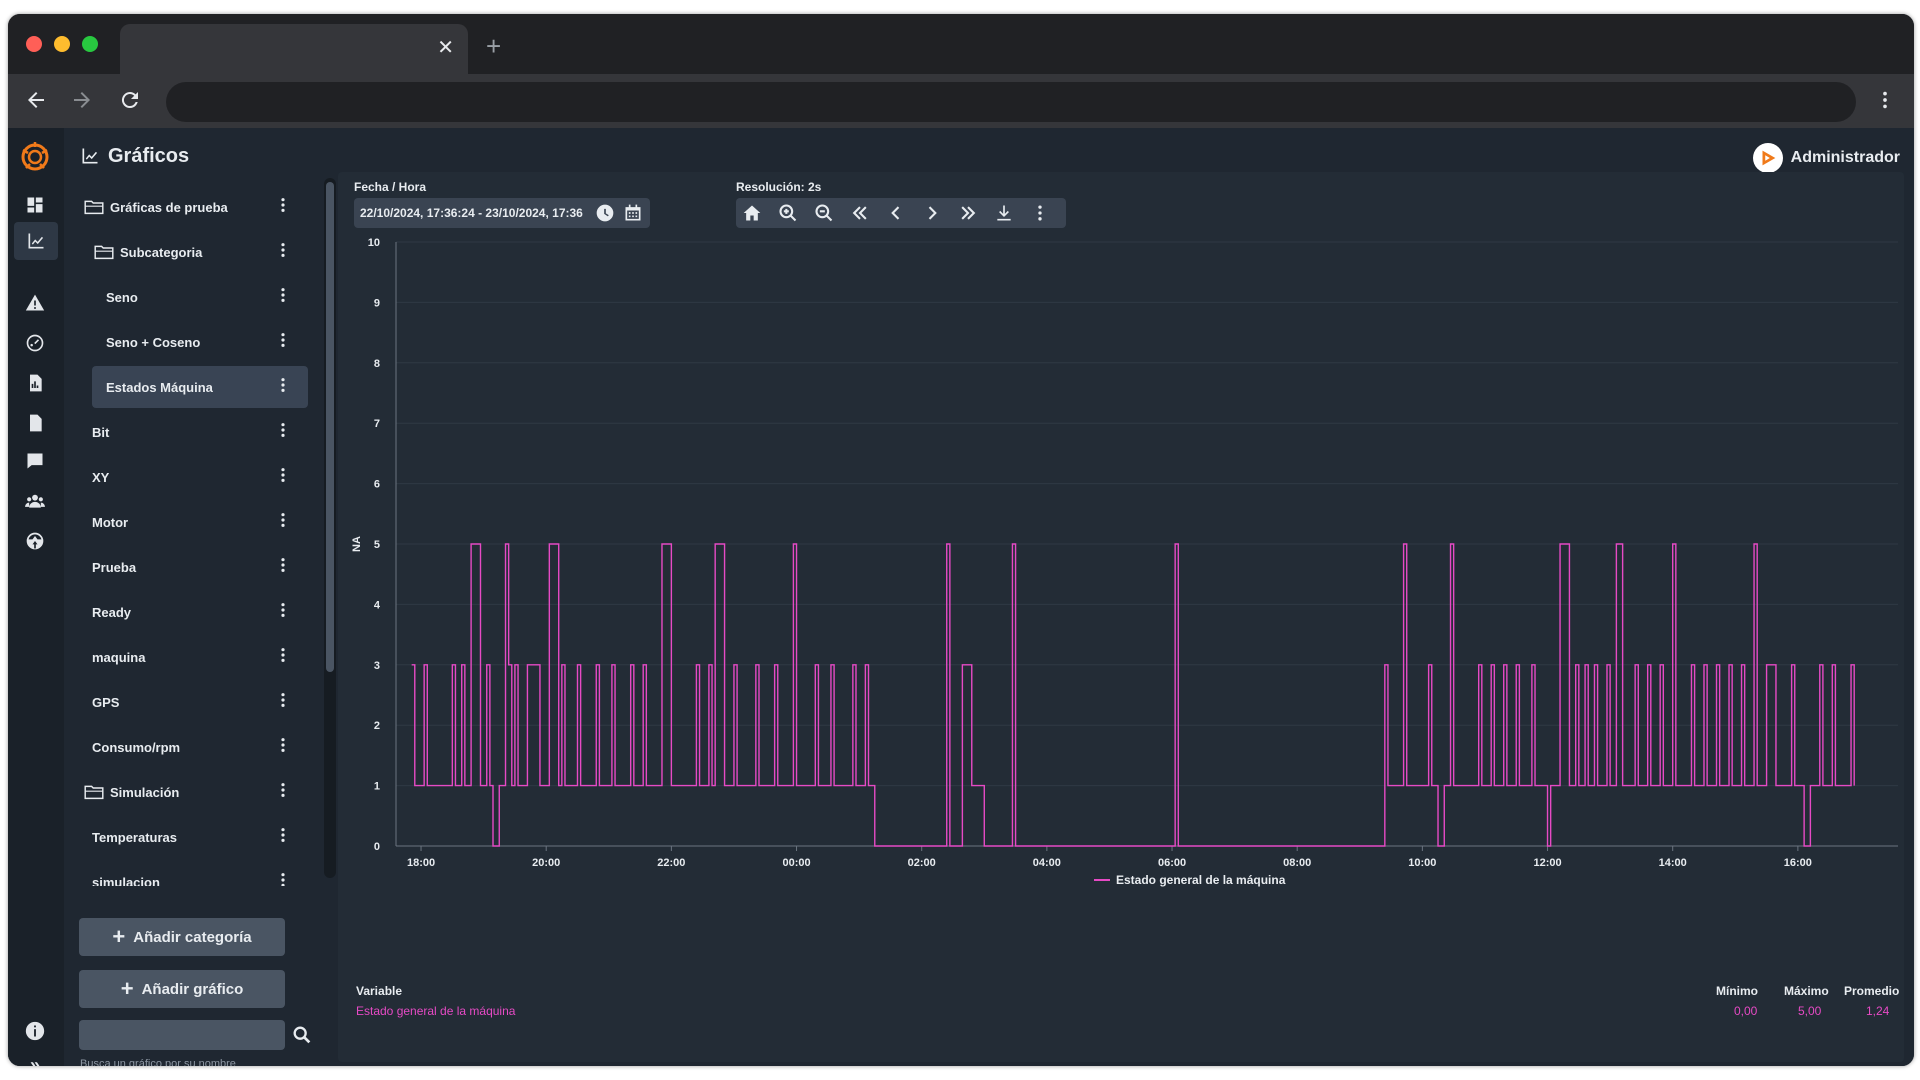 This screenshot has height=1080, width=1920. I want to click on tree-chart-item: GPS, so click(193, 702).